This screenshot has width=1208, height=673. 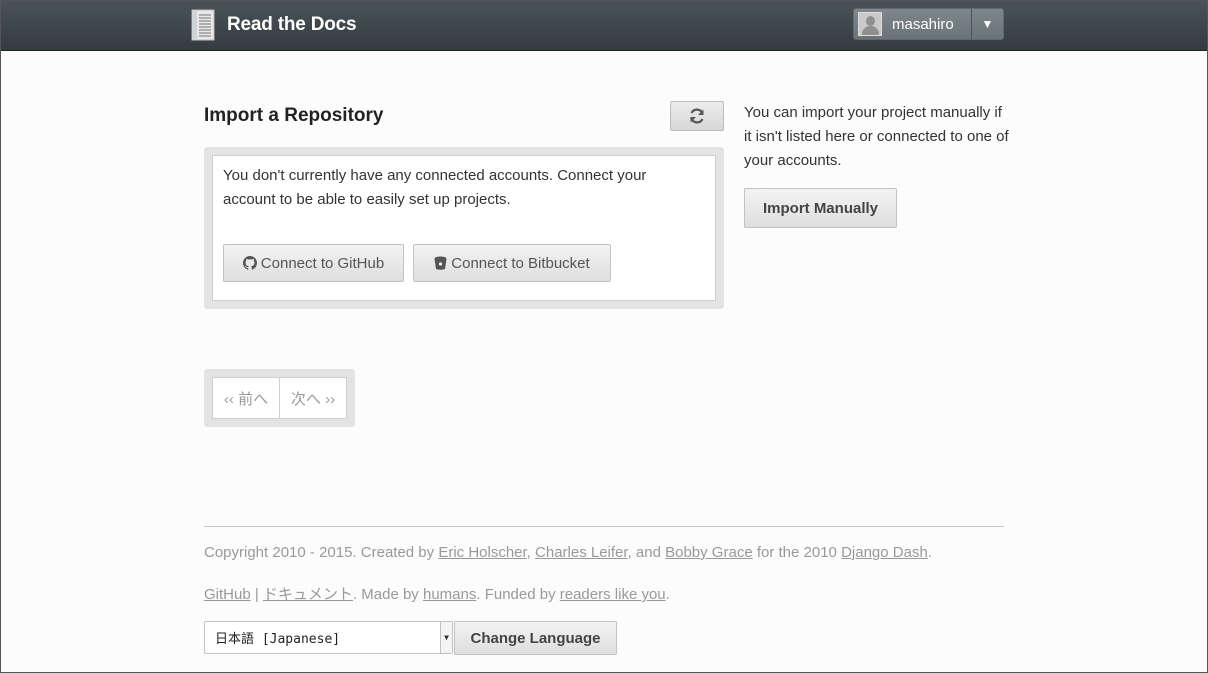 I want to click on change-language-button: Change Language, so click(x=535, y=638).